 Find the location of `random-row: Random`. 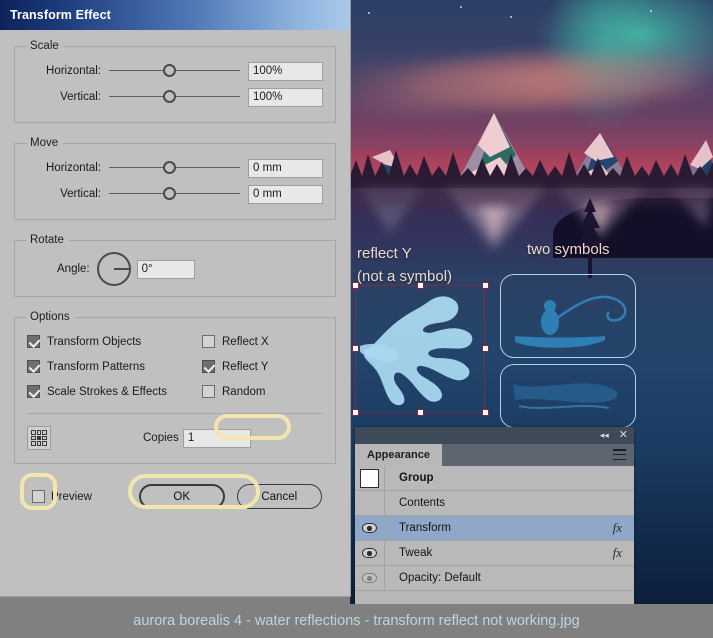

random-row: Random is located at coordinates (235, 391).